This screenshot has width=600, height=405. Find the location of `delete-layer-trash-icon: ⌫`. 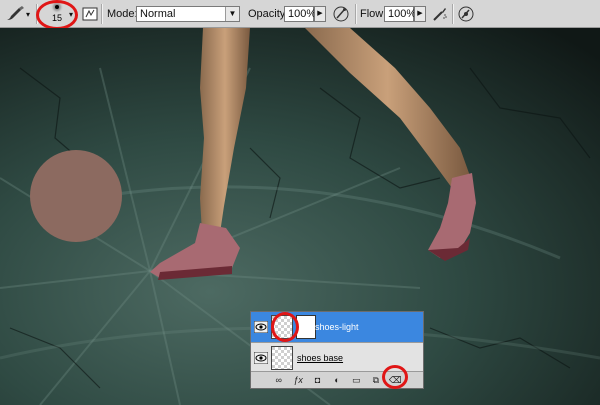

delete-layer-trash-icon: ⌫ is located at coordinates (395, 380).